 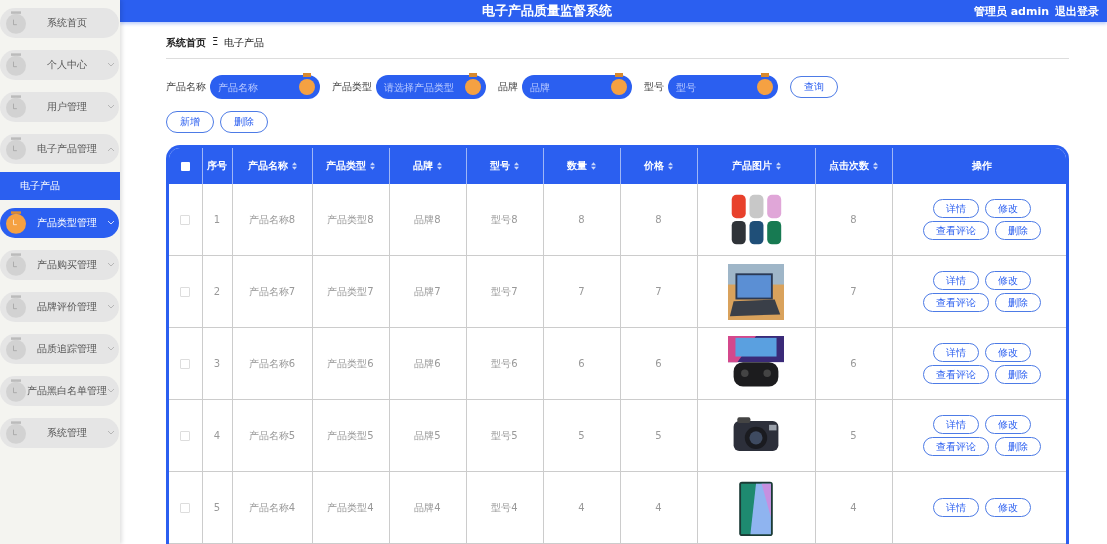 What do you see at coordinates (265, 87) in the screenshot?
I see `search-field: 产品名称` at bounding box center [265, 87].